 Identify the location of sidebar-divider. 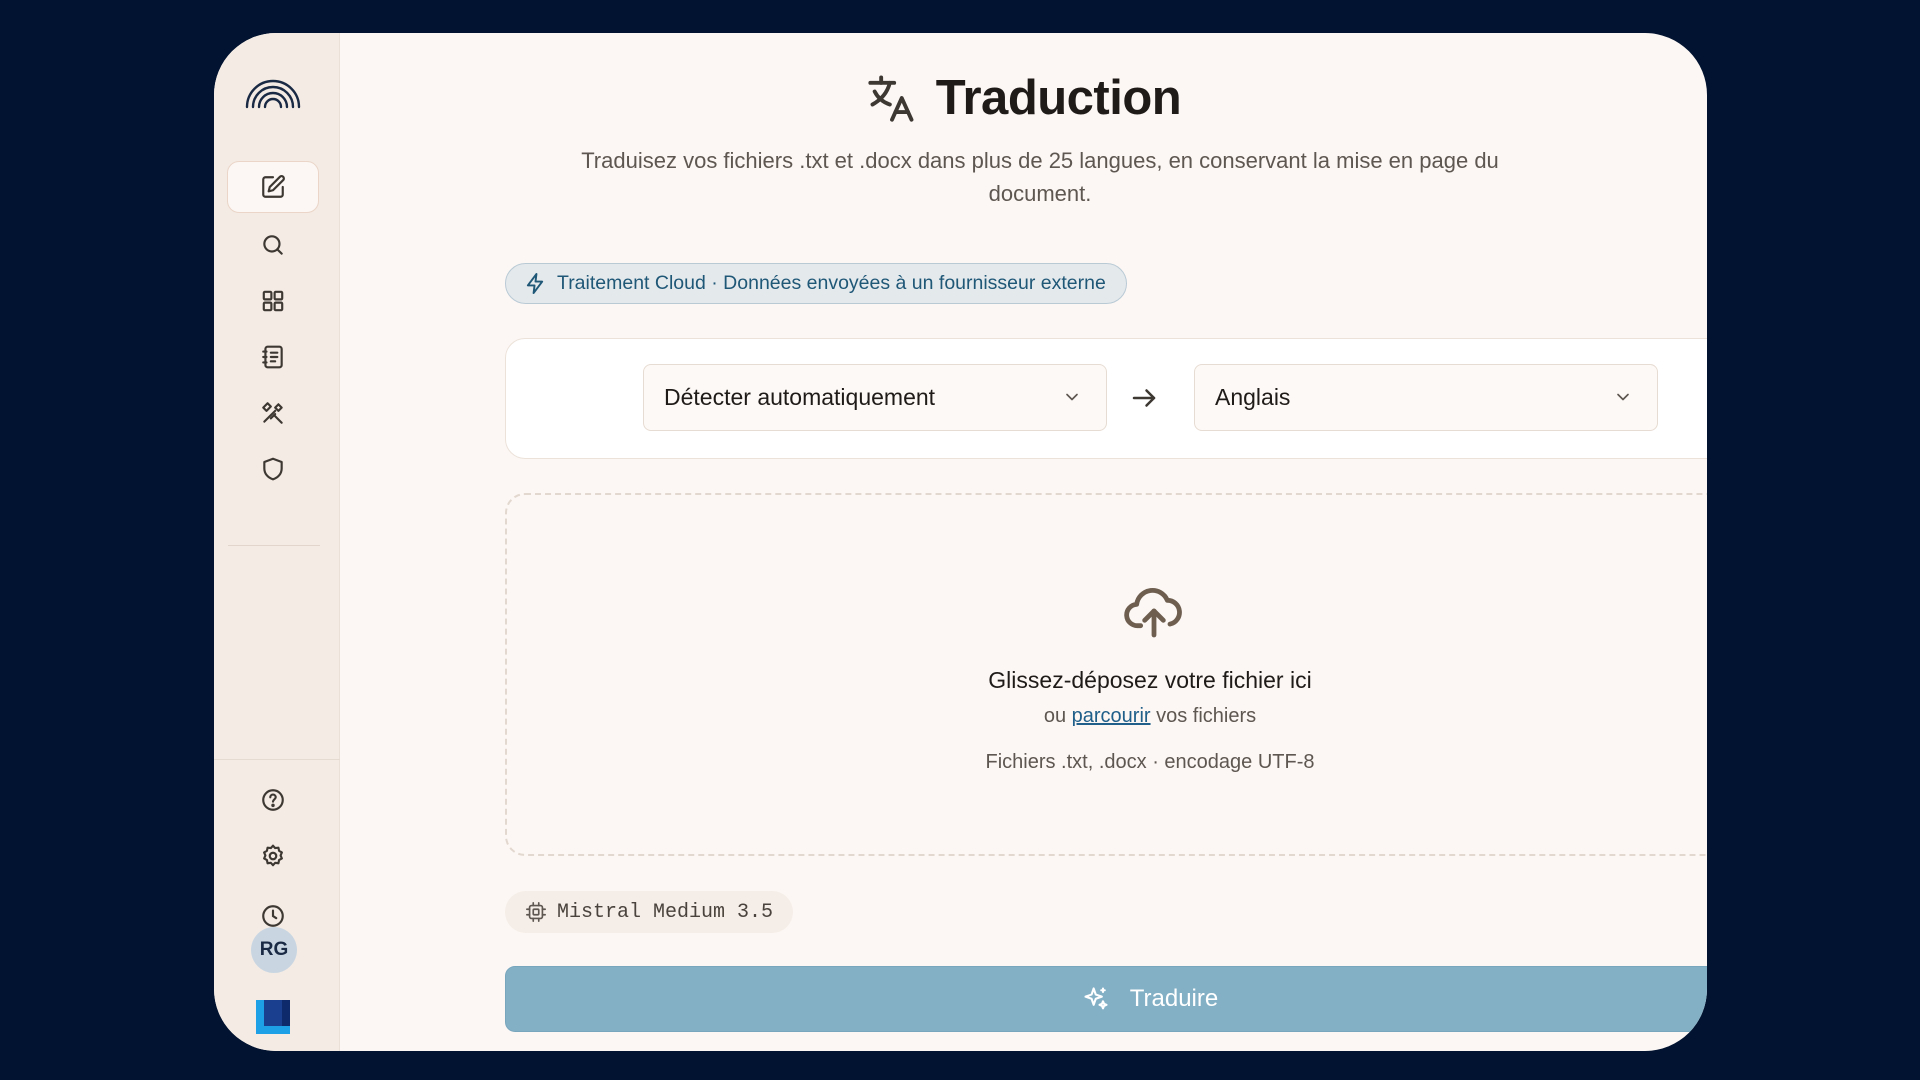
(274, 545).